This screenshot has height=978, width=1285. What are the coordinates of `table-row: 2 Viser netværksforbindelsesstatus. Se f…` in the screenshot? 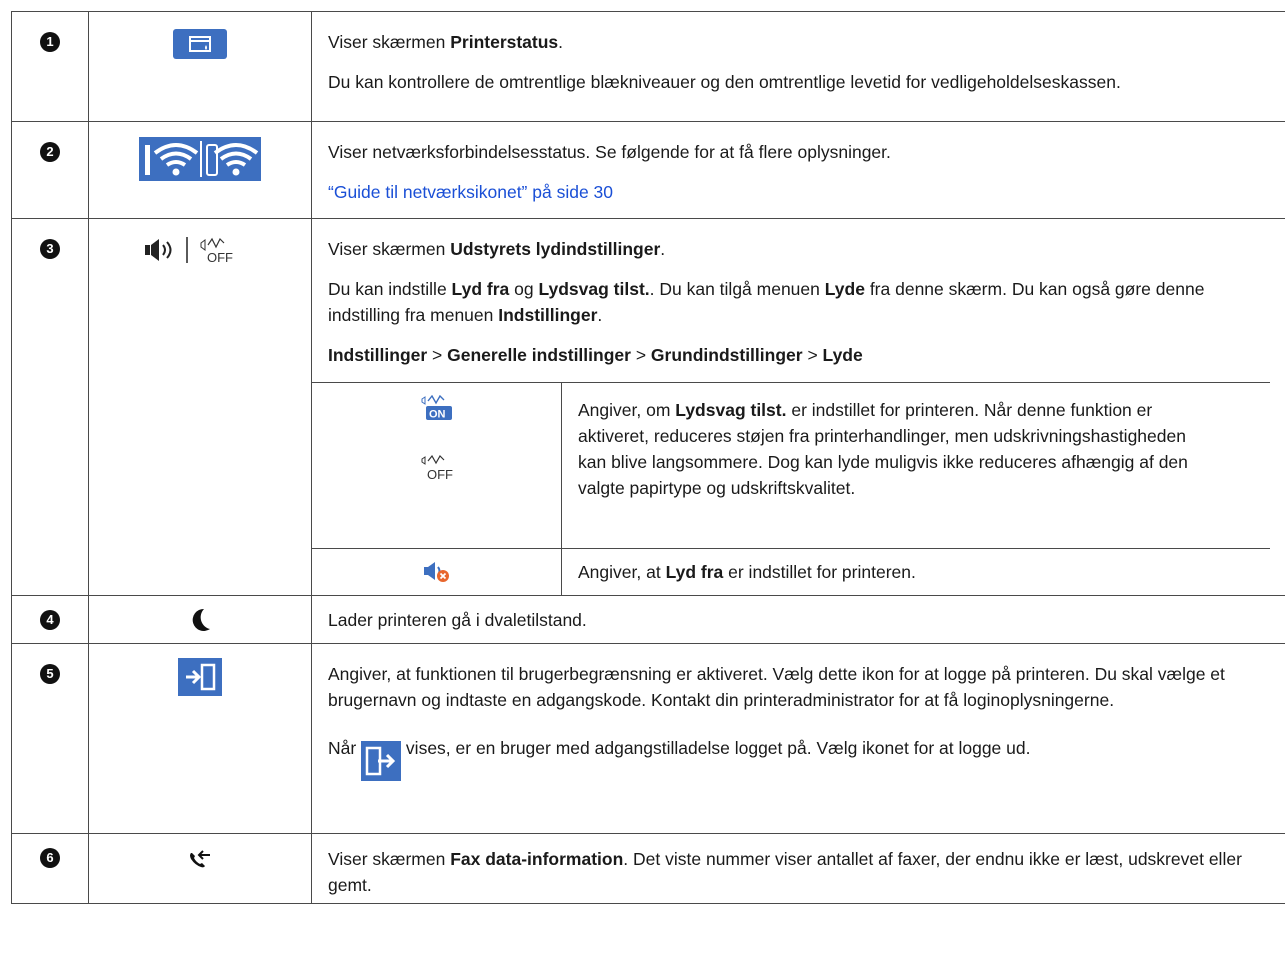 It's located at (648, 170).